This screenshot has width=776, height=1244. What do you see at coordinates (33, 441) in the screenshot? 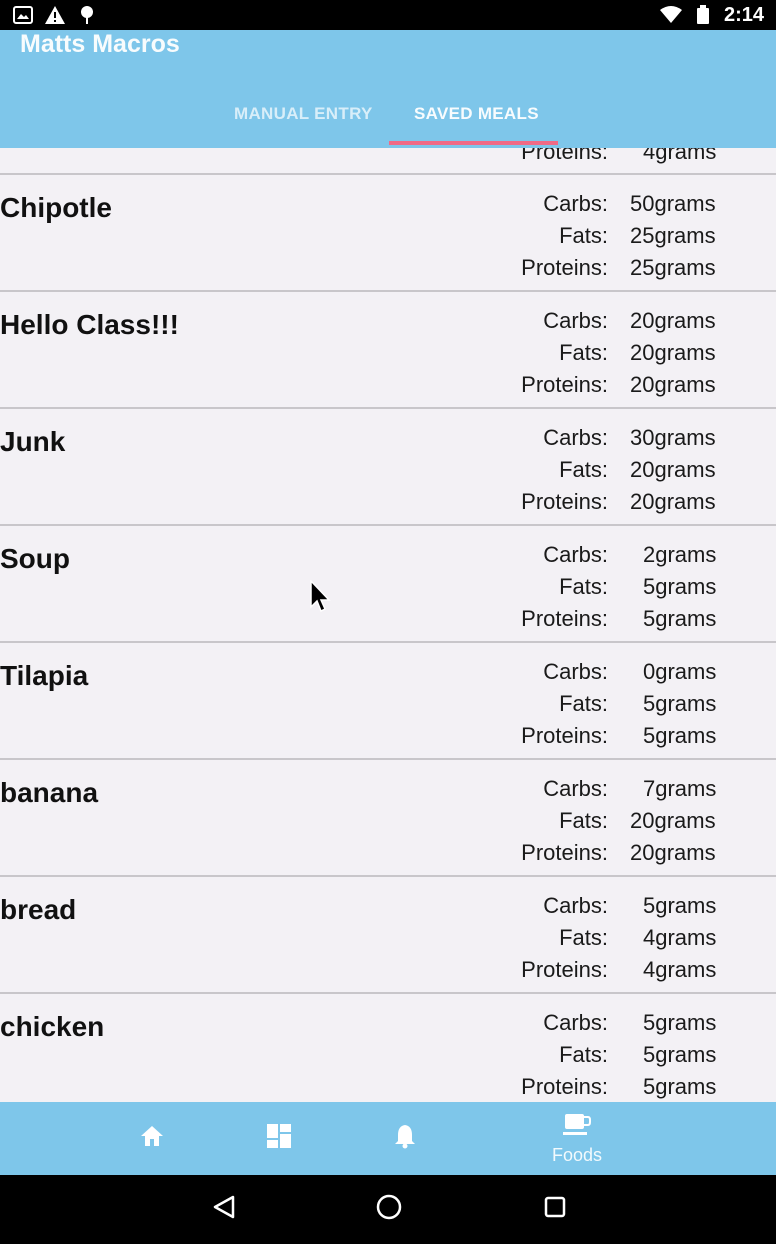
I see `meal-name: Junk` at bounding box center [33, 441].